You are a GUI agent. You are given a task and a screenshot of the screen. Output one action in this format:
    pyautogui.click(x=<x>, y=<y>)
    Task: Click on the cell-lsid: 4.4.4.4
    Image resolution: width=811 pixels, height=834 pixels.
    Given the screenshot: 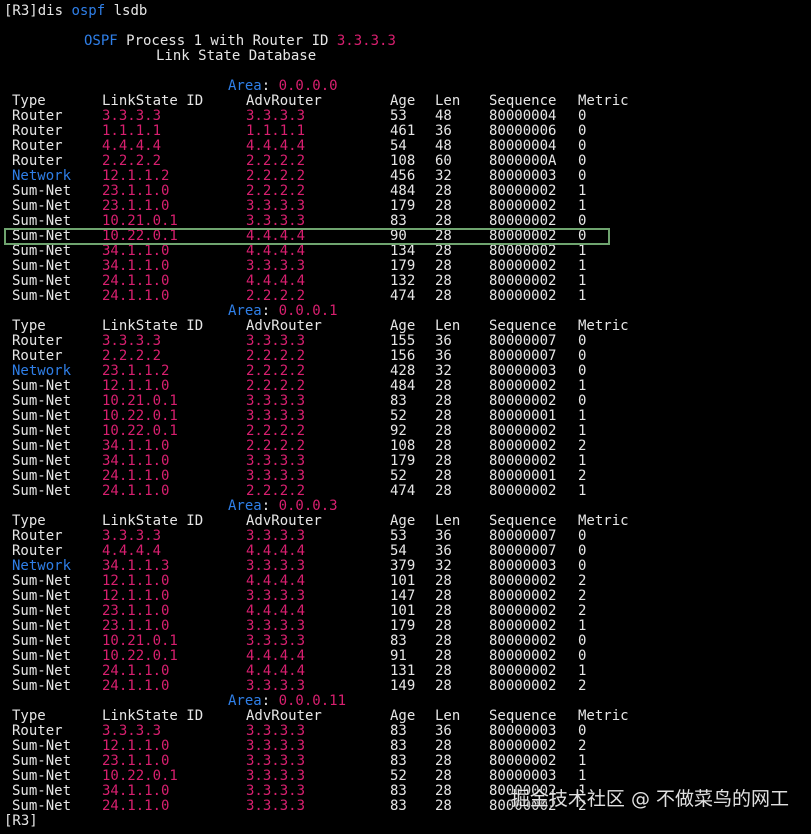 What is the action you would take?
    pyautogui.click(x=132, y=551)
    